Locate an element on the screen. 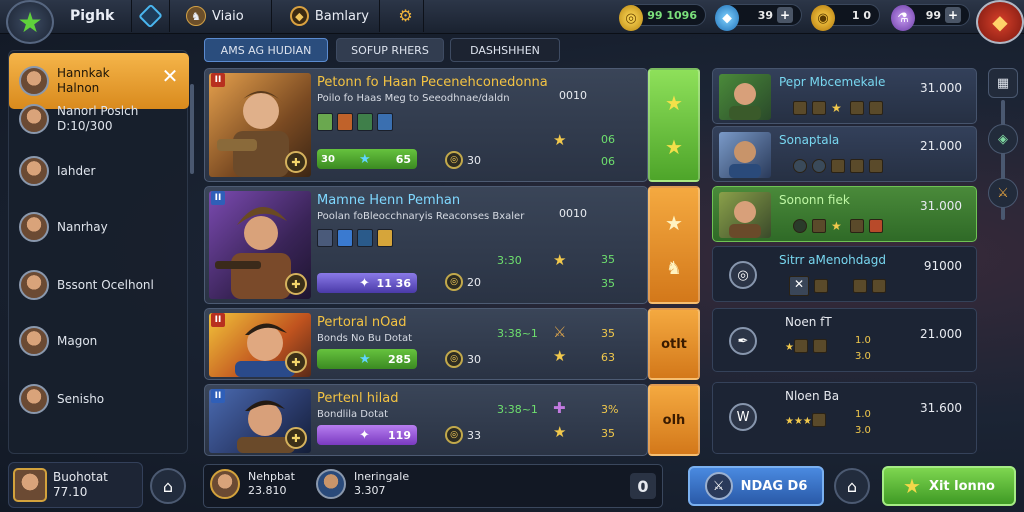 This screenshot has height=512, width=1024. sidebar-item-1: Nanorl Poslch D:10/300 is located at coordinates (99, 119).